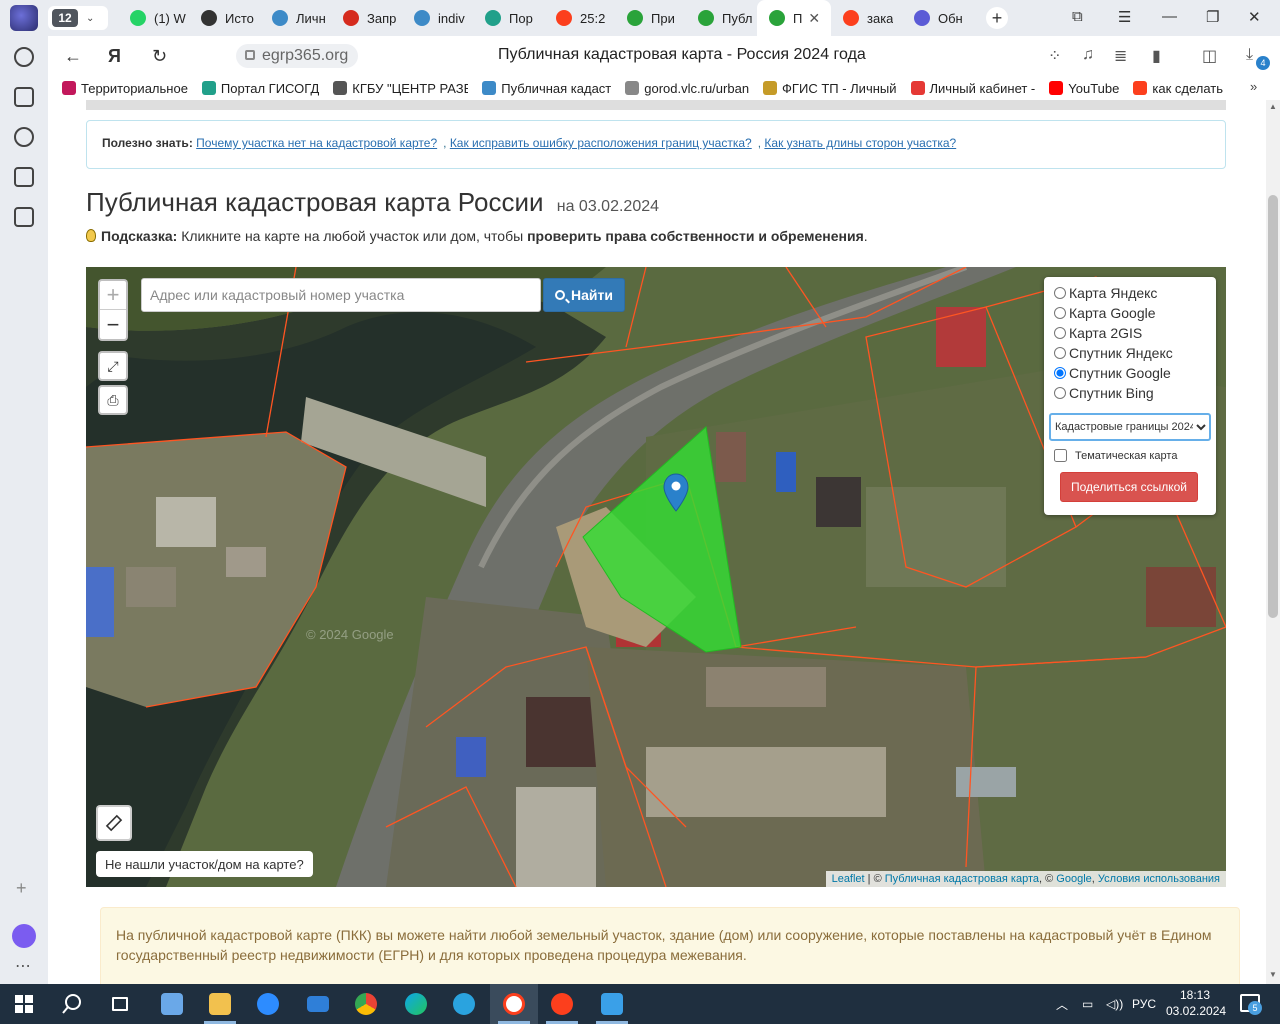 The height and width of the screenshot is (1024, 1280). What do you see at coordinates (794, 18) in the screenshot?
I see `browser-tab: П ✕` at bounding box center [794, 18].